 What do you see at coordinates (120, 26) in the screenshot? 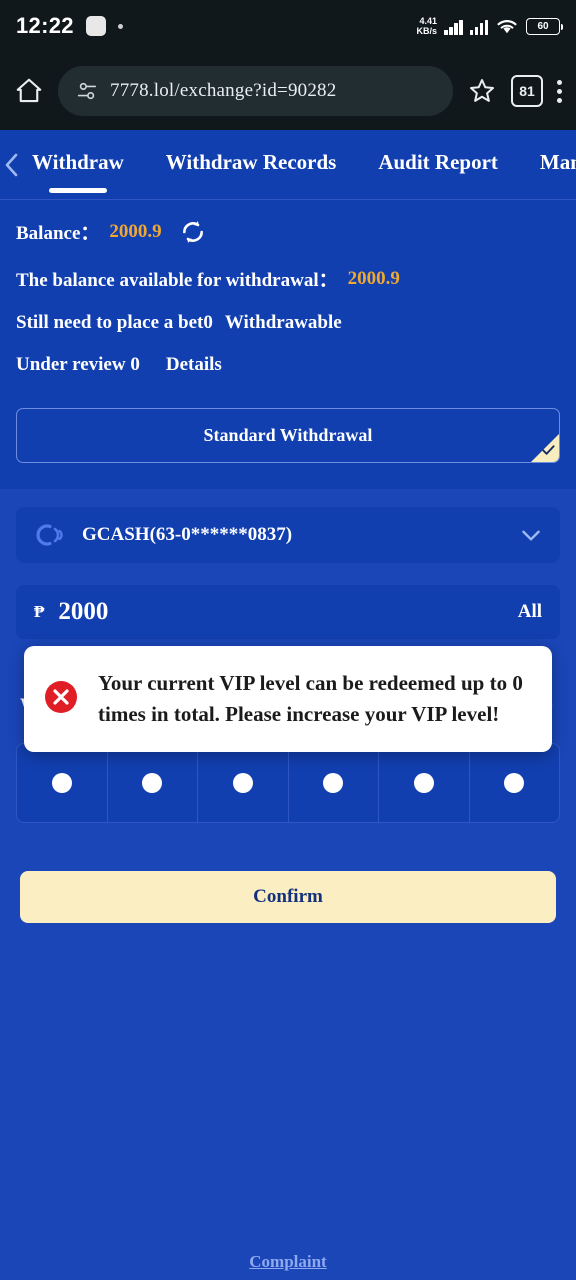
I see `notification-dot-icon` at bounding box center [120, 26].